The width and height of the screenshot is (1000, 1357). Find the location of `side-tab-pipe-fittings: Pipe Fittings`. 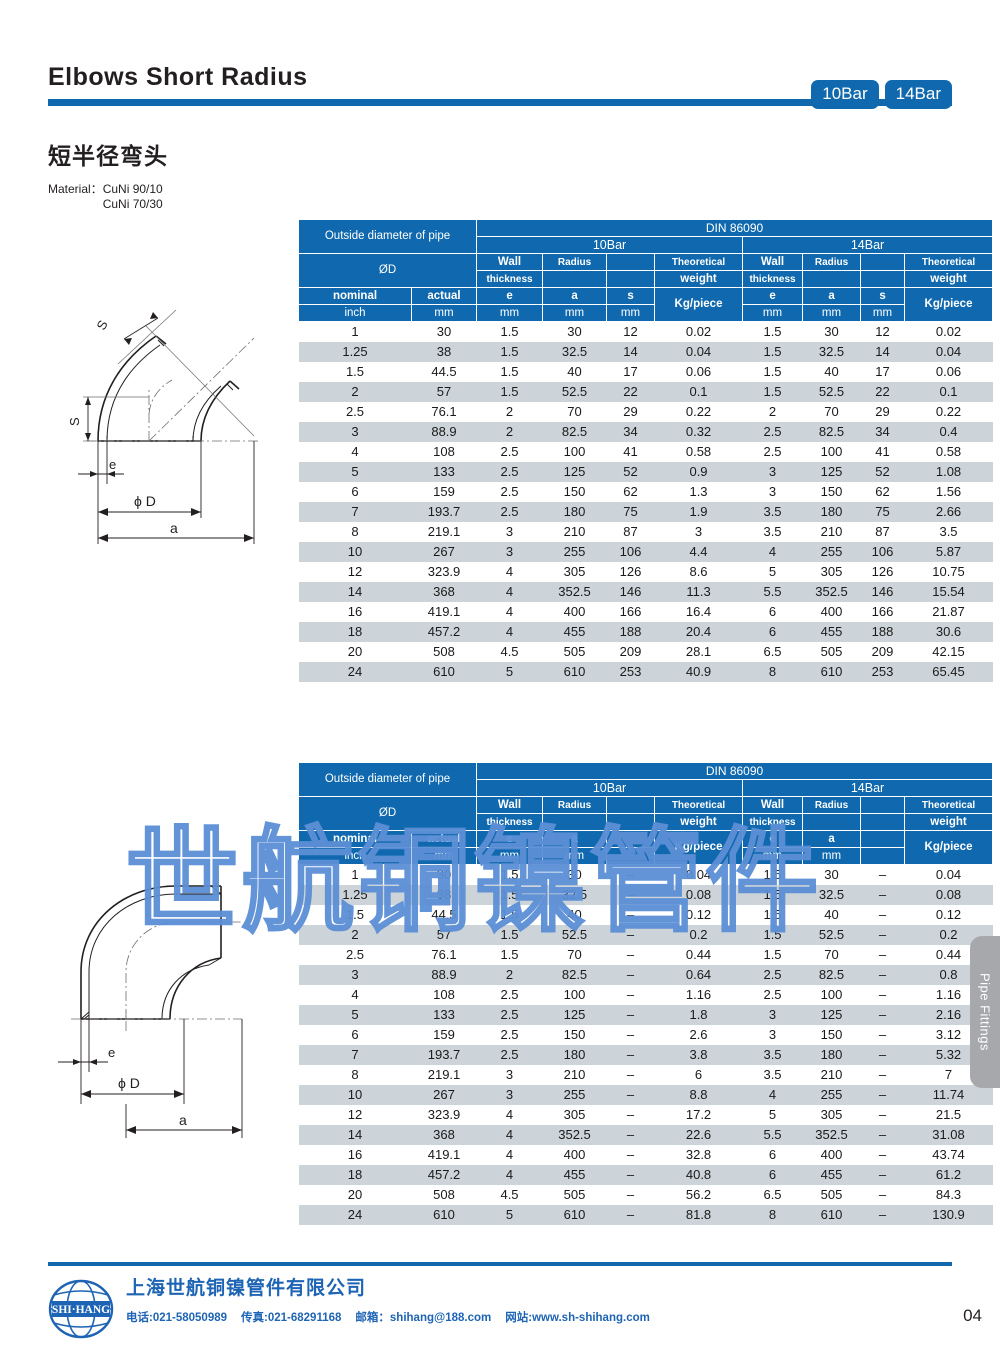

side-tab-pipe-fittings: Pipe Fittings is located at coordinates (985, 1012).